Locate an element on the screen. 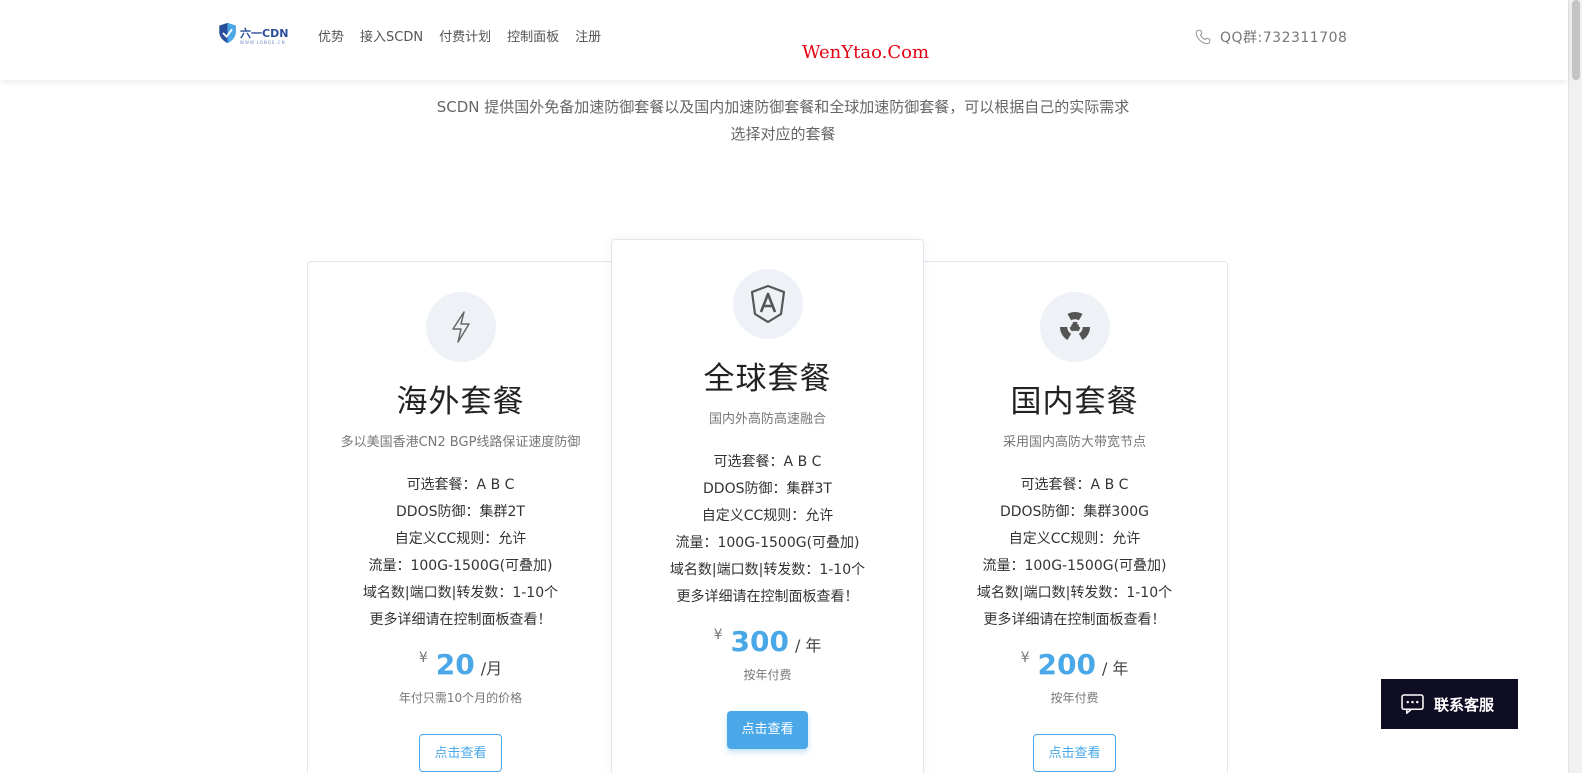 This screenshot has height=773, width=1582. nav-item-pricing: 付费计划 is located at coordinates (465, 35).